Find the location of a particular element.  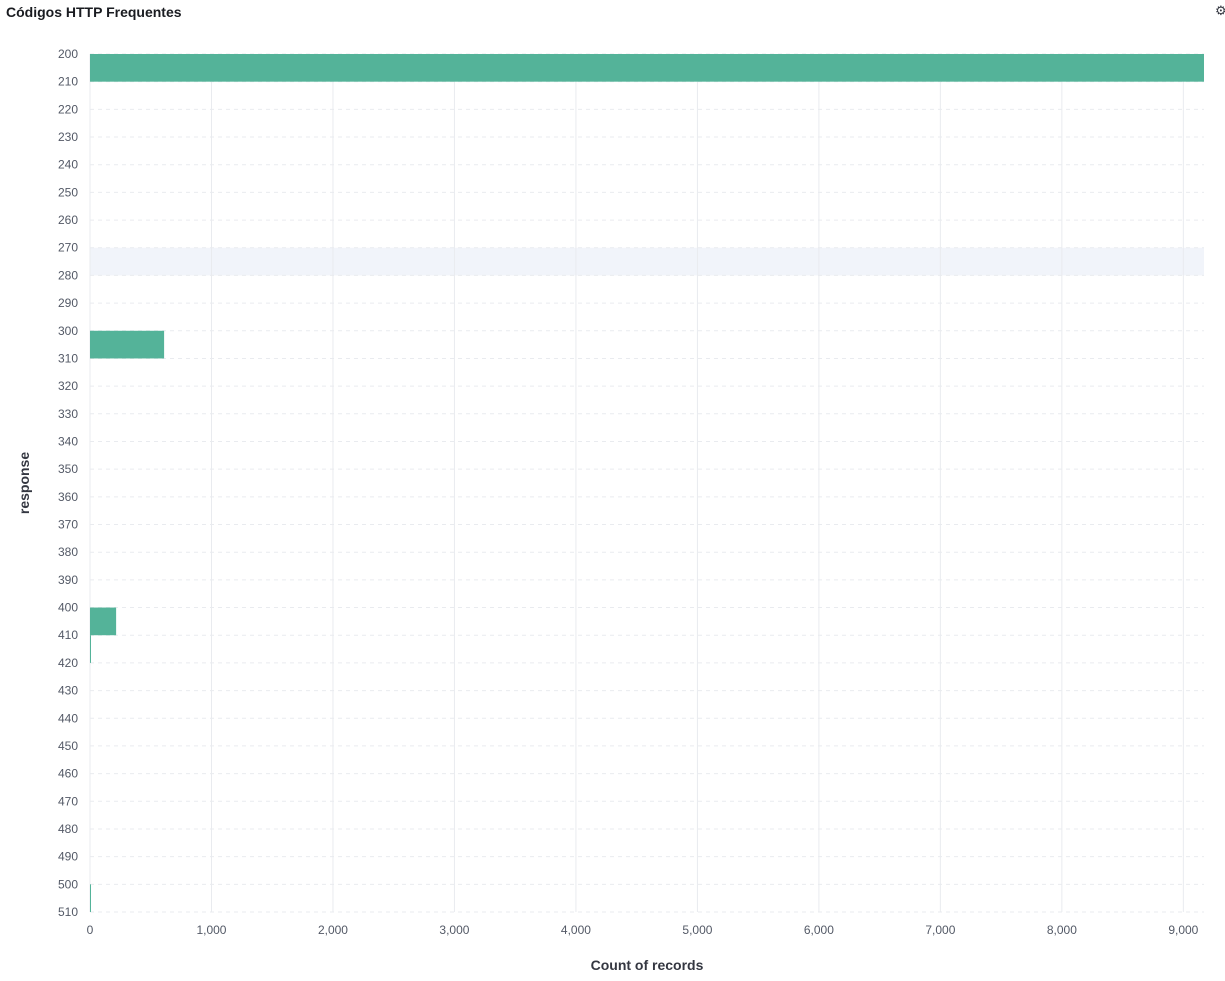

y-tick-label: 370 is located at coordinates (68, 525).